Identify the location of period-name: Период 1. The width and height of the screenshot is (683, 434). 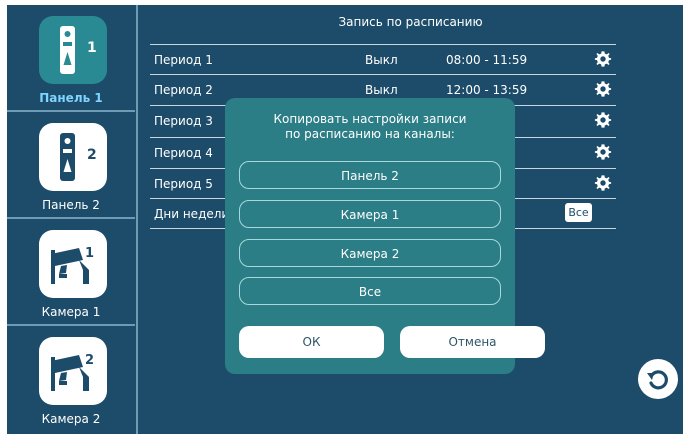
(183, 60).